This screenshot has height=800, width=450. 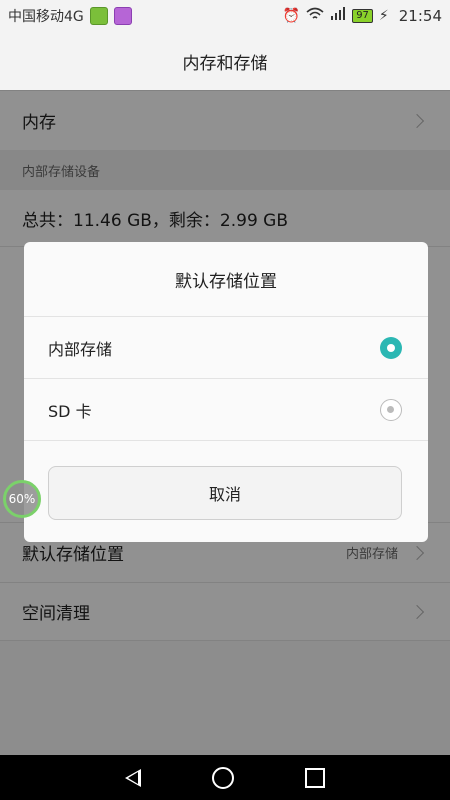 What do you see at coordinates (222, 777) in the screenshot?
I see `home-icon` at bounding box center [222, 777].